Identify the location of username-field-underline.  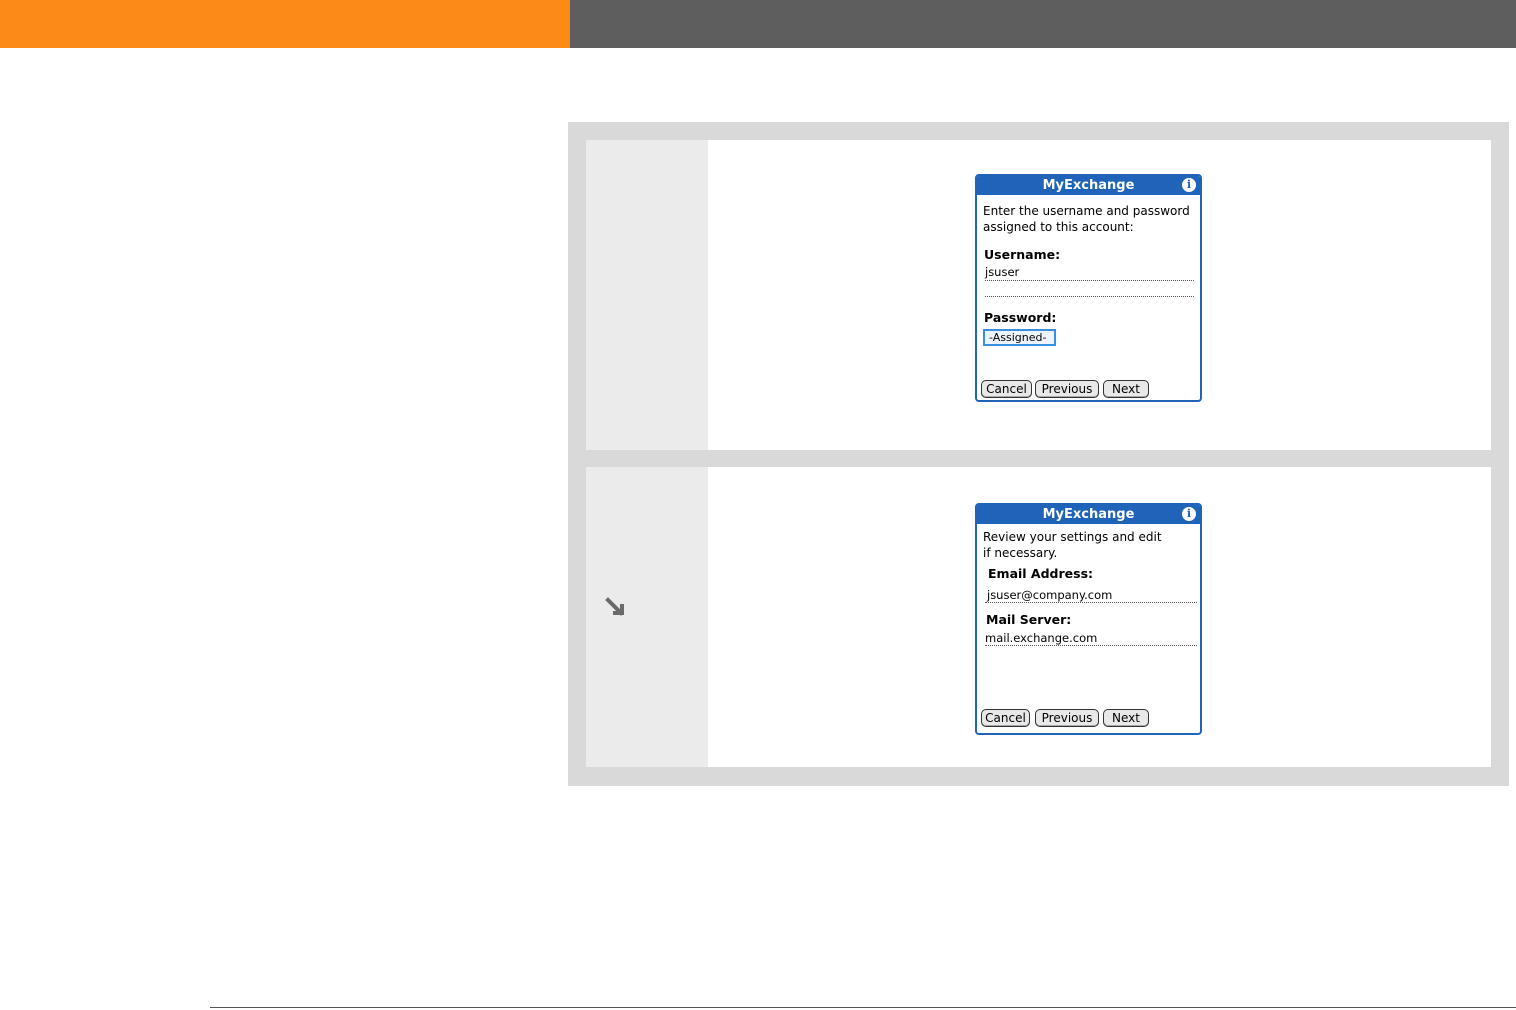
(1089, 280).